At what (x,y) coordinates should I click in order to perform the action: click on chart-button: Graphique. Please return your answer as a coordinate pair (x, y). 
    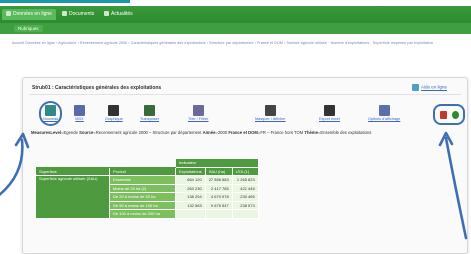
    Looking at the image, I should click on (114, 113).